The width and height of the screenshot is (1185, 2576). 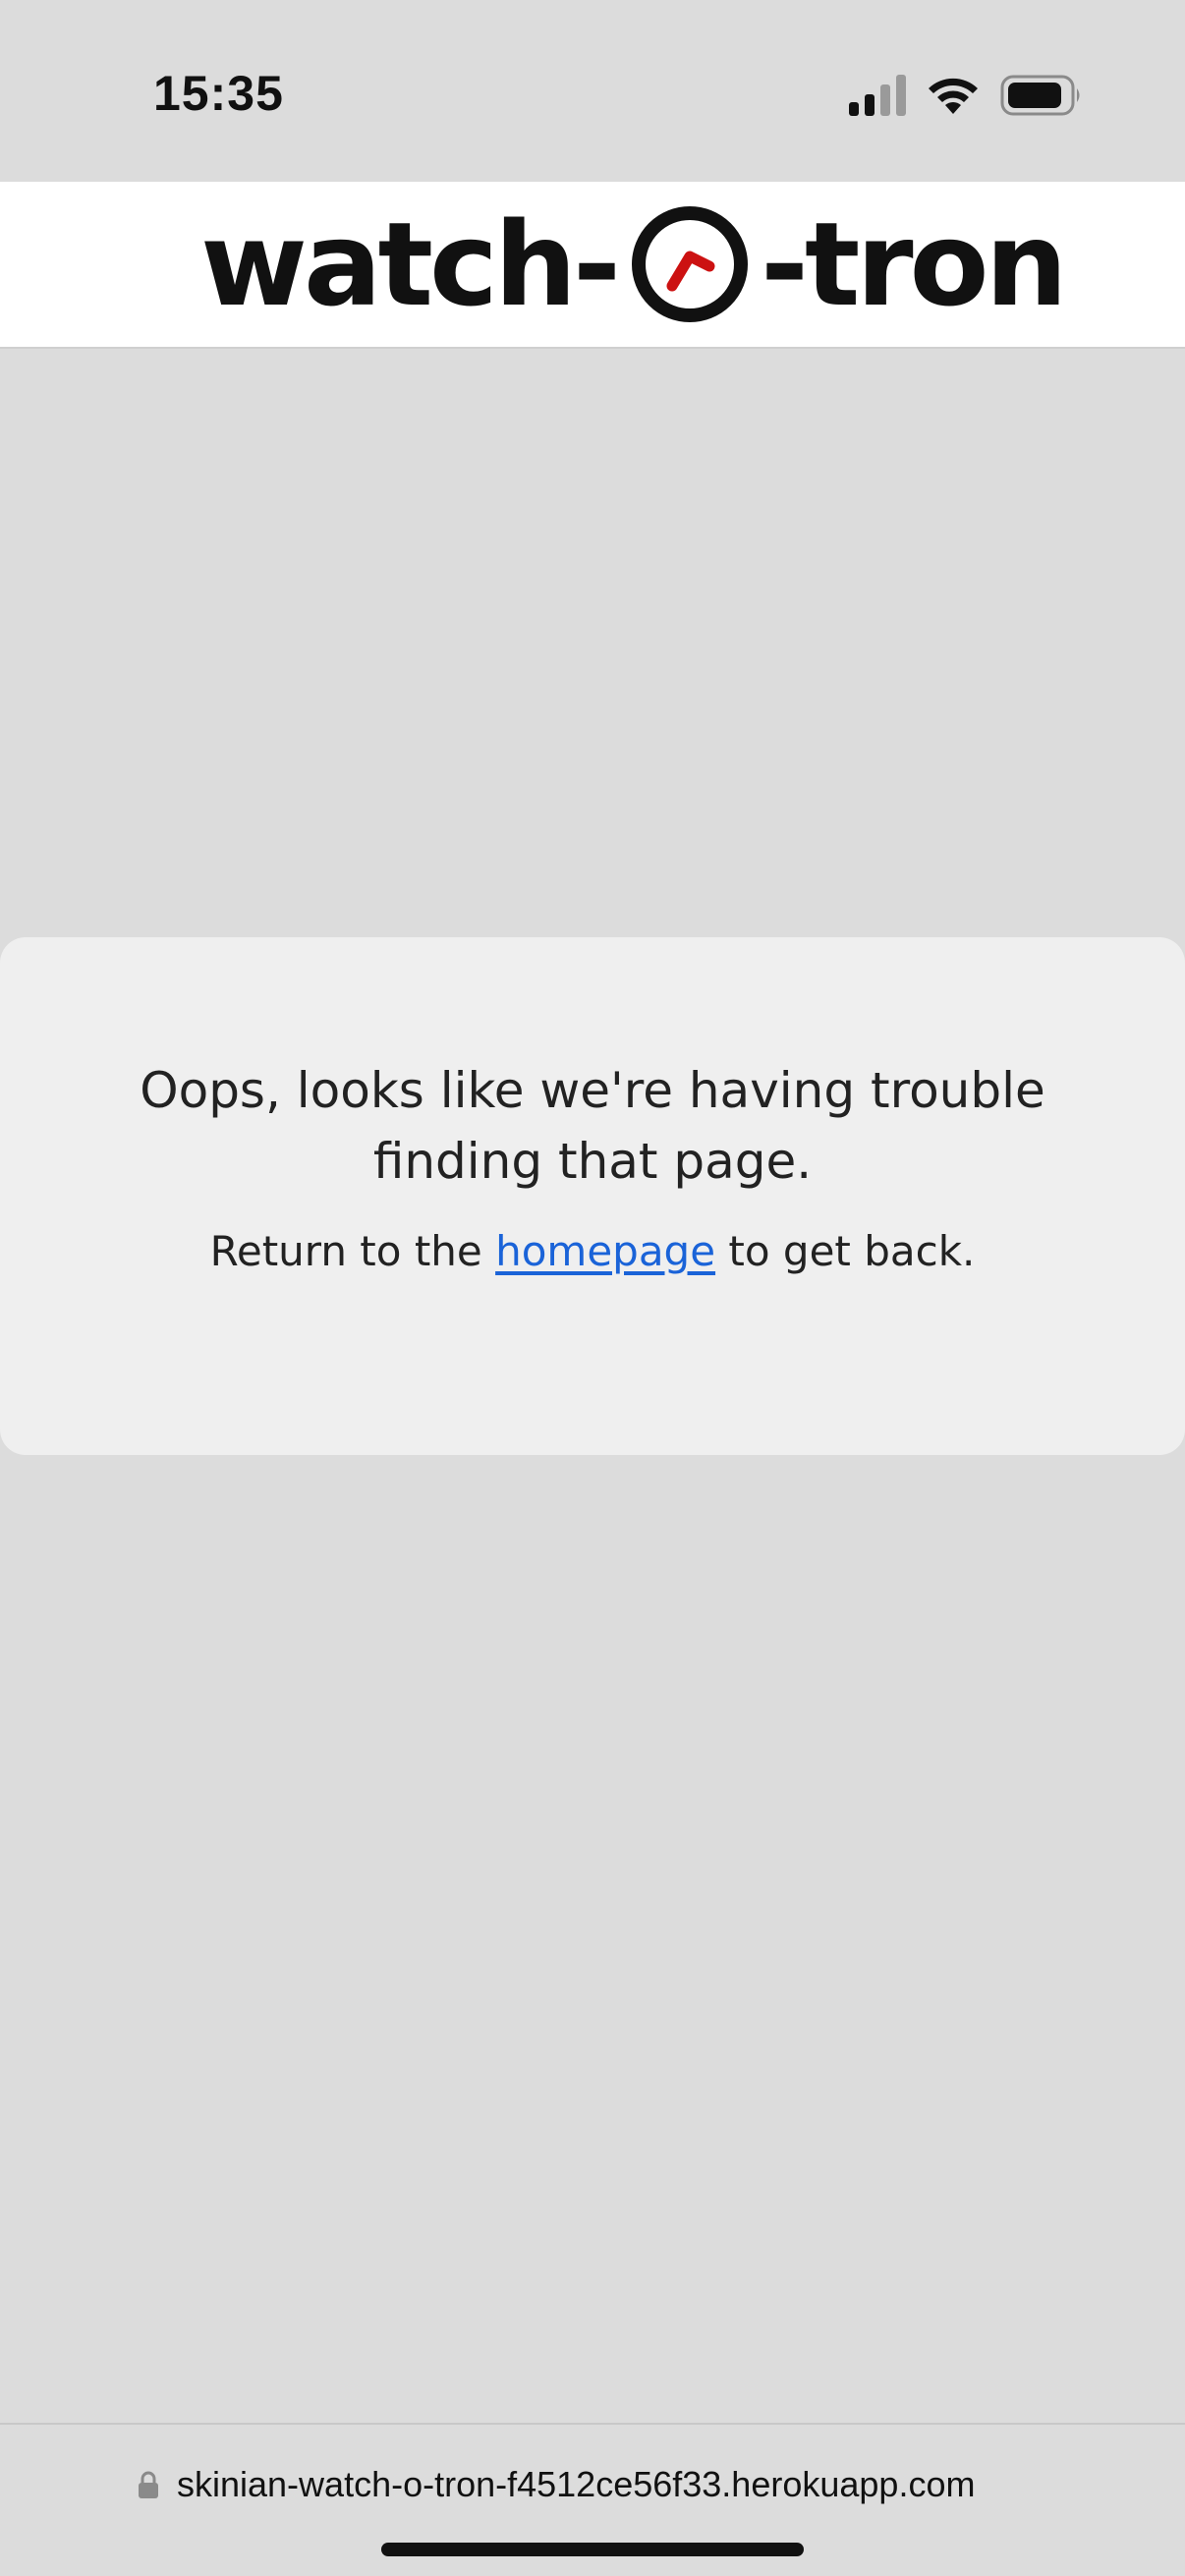 I want to click on error-message: Return to the homepage to get back., so click(x=592, y=1251).